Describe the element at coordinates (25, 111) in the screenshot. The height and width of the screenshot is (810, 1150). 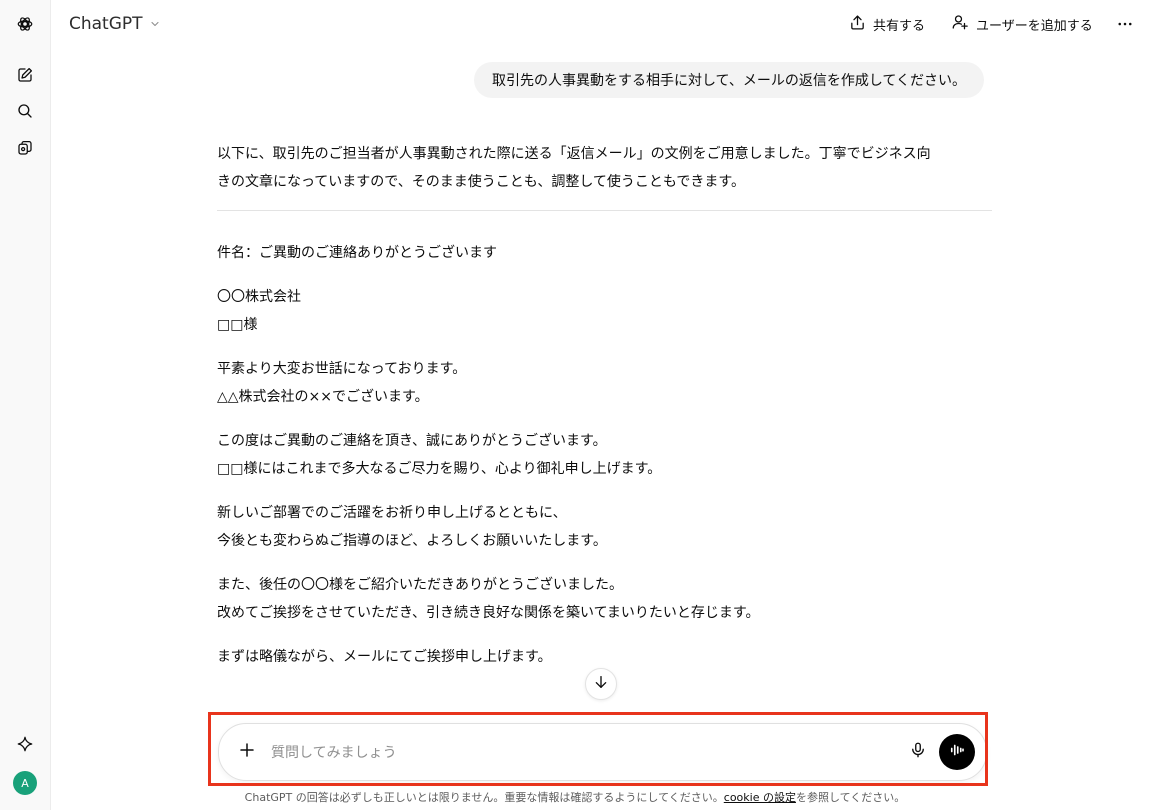
I see `search-icon` at that location.